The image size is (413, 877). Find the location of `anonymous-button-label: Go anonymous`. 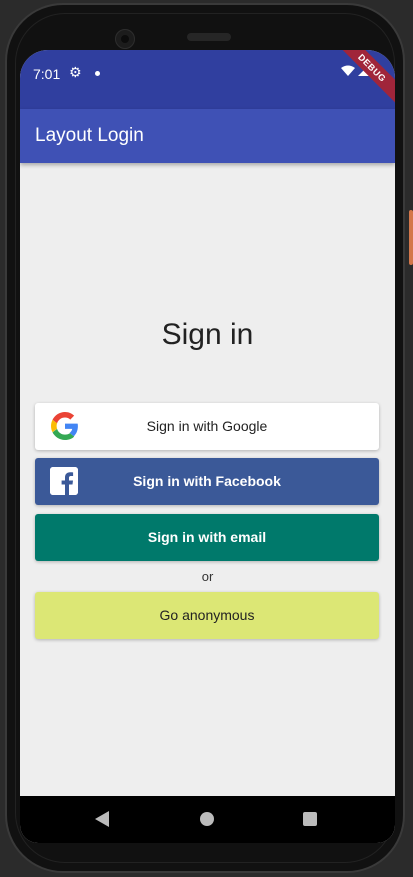

anonymous-button-label: Go anonymous is located at coordinates (207, 615).